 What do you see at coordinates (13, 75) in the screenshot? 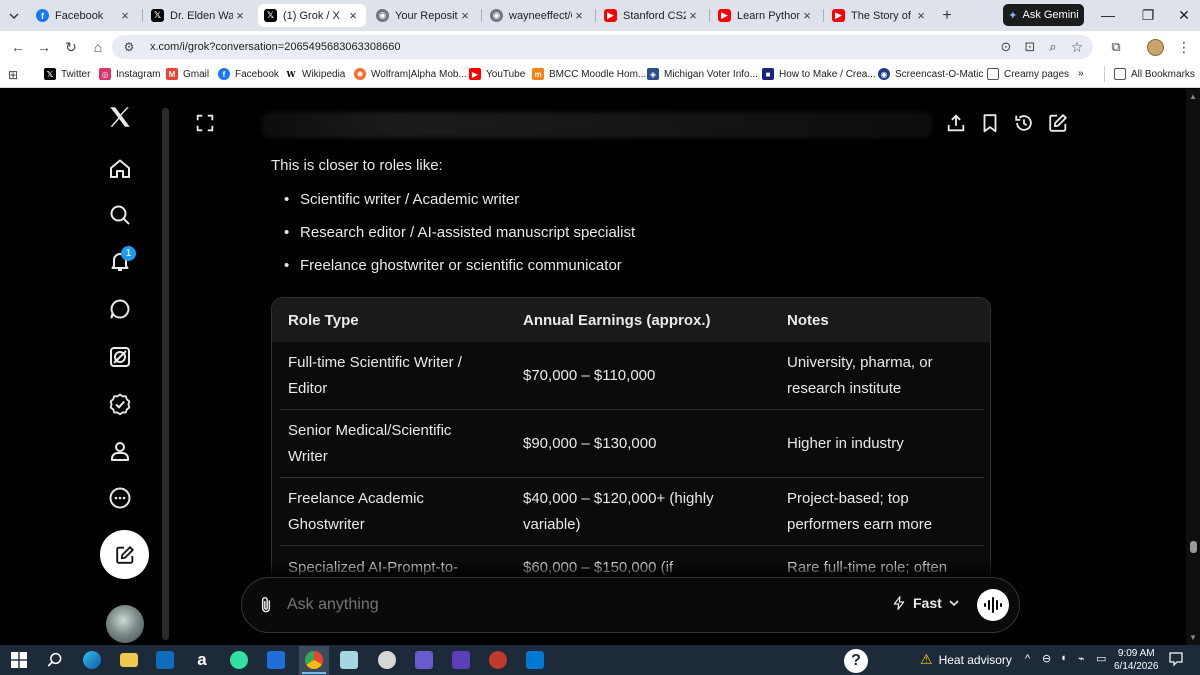
I see `apps-grid-icon: ⊞` at bounding box center [13, 75].